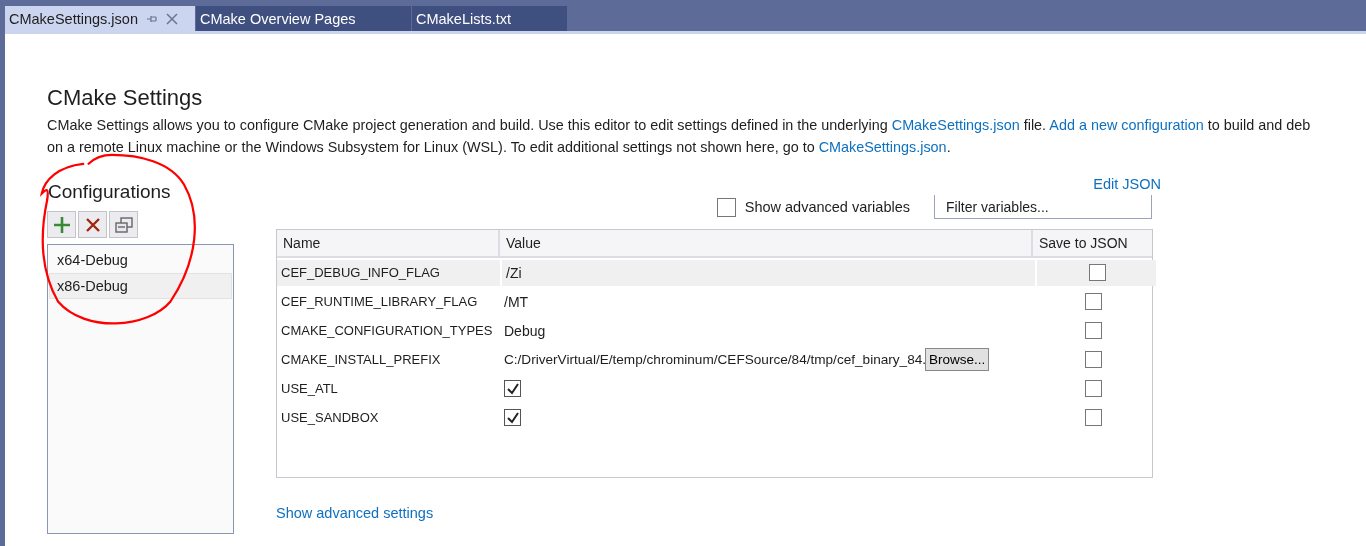 The height and width of the screenshot is (546, 1366). Describe the element at coordinates (1127, 184) in the screenshot. I see `edit-json-link: Edit JSON` at that location.